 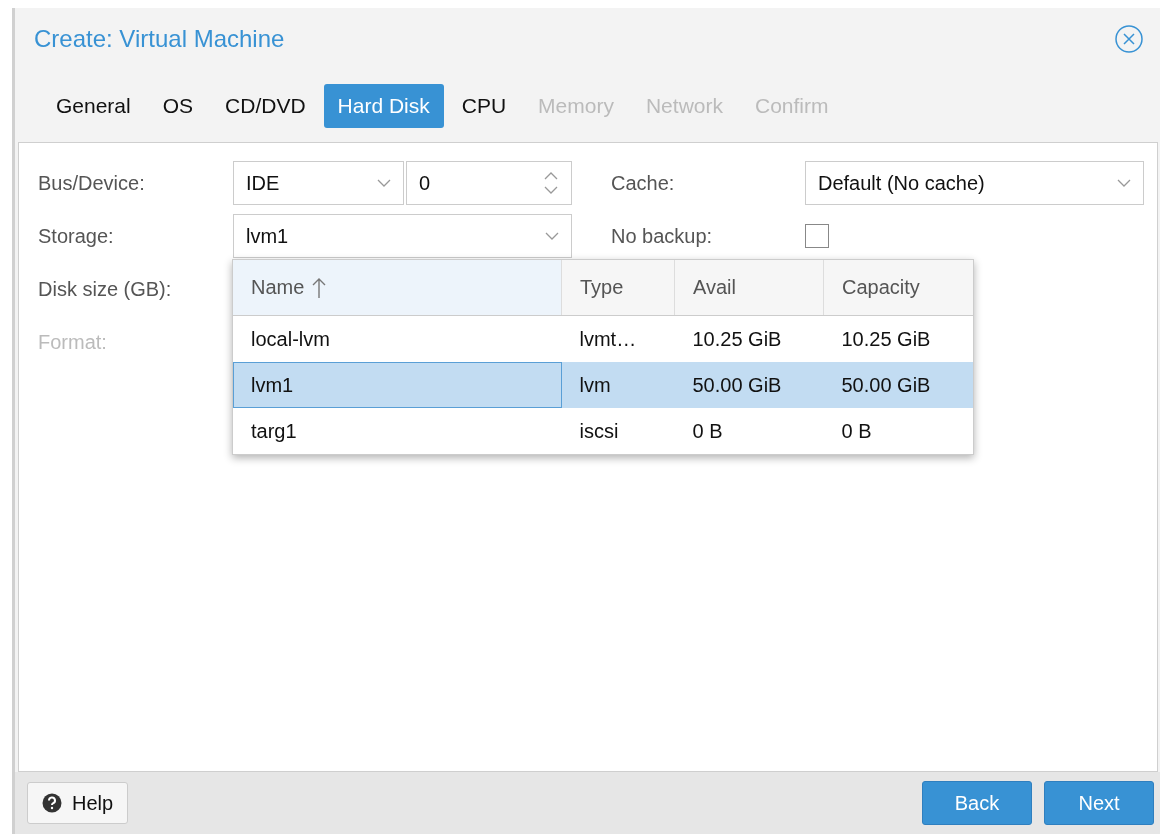 I want to click on column-header: Name, so click(x=397, y=288).